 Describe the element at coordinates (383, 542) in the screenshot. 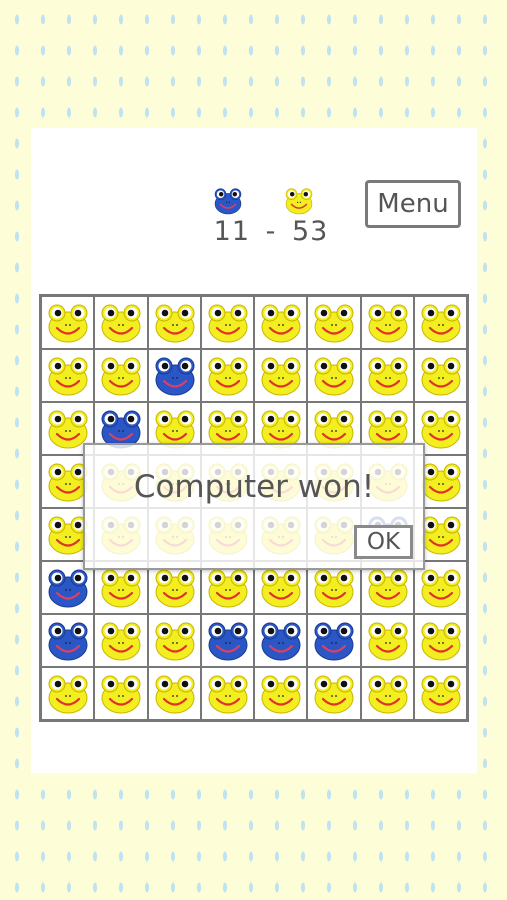

I see `ok-button: OK` at that location.